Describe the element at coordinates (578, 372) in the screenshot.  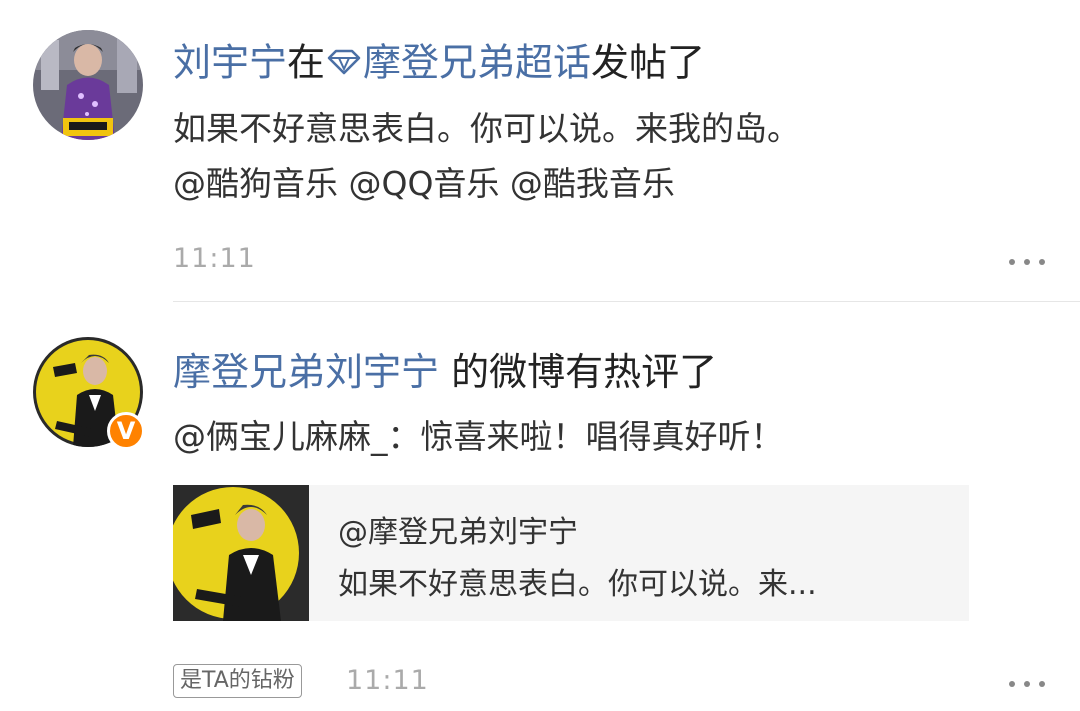
I see `action-text: 的微博有热评了` at that location.